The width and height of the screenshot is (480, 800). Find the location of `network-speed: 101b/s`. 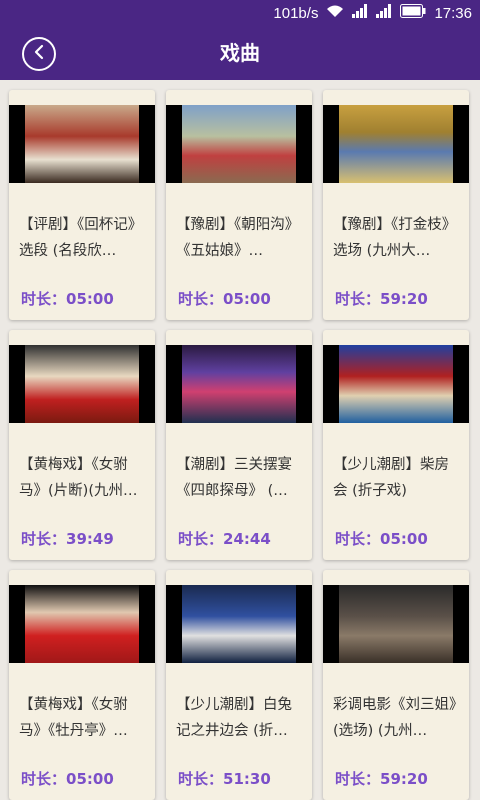

network-speed: 101b/s is located at coordinates (296, 13).